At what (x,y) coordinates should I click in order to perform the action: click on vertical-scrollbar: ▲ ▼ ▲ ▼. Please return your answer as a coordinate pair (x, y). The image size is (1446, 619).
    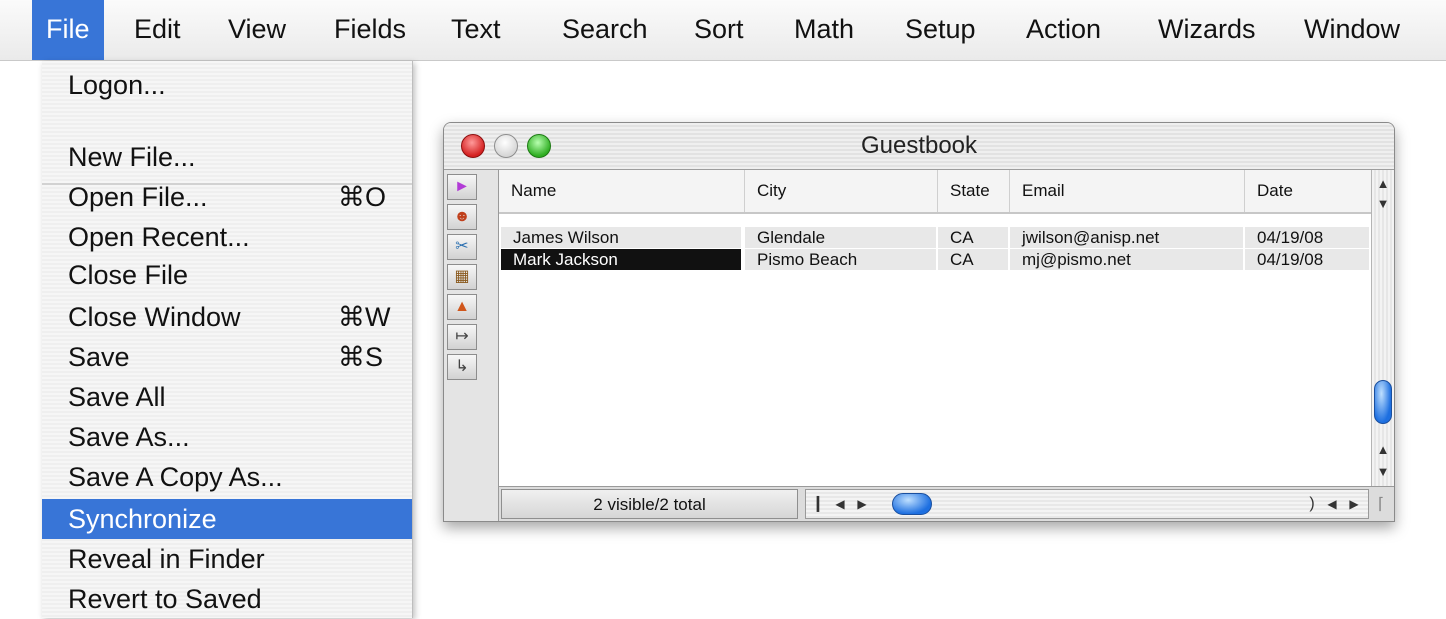
    Looking at the image, I should click on (1382, 328).